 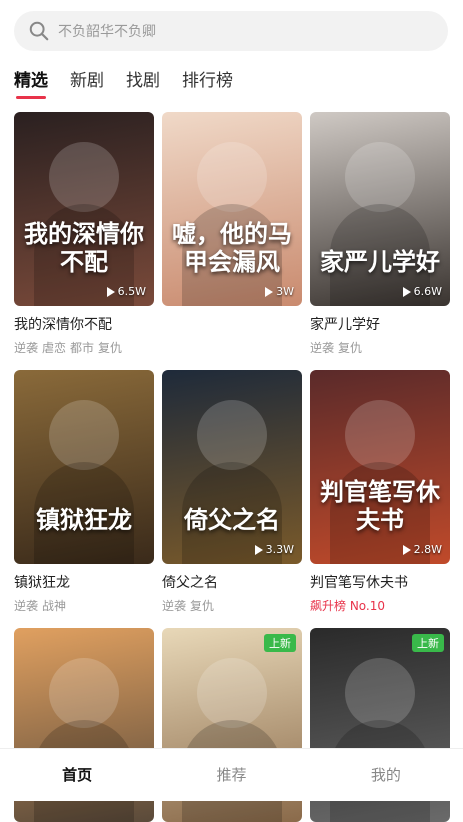 What do you see at coordinates (84, 324) in the screenshot?
I see `drama-title: 我的深情你不配` at bounding box center [84, 324].